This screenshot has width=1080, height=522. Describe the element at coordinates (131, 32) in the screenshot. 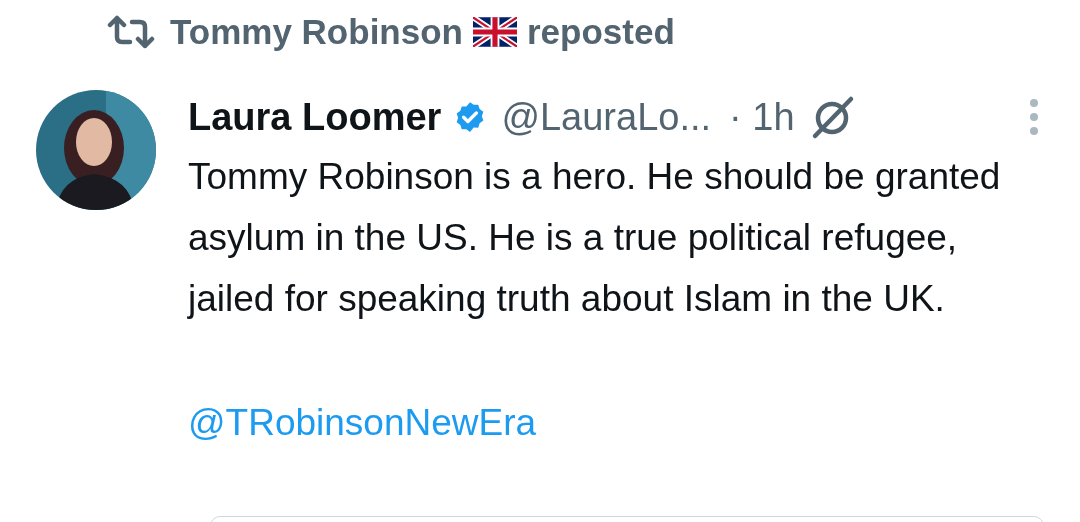

I see `repost-icon` at that location.